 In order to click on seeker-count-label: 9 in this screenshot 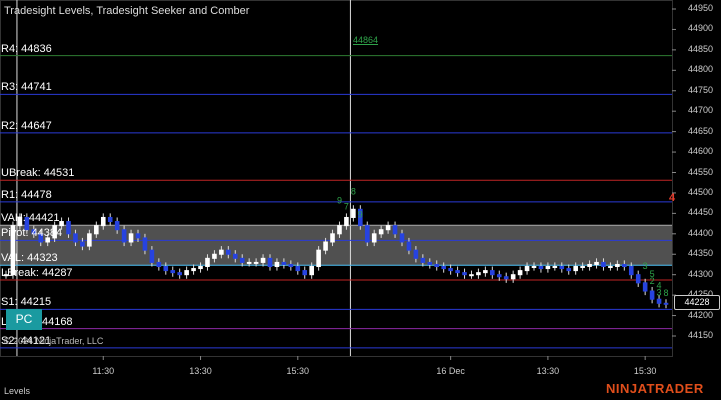, I will do `click(339, 201)`.